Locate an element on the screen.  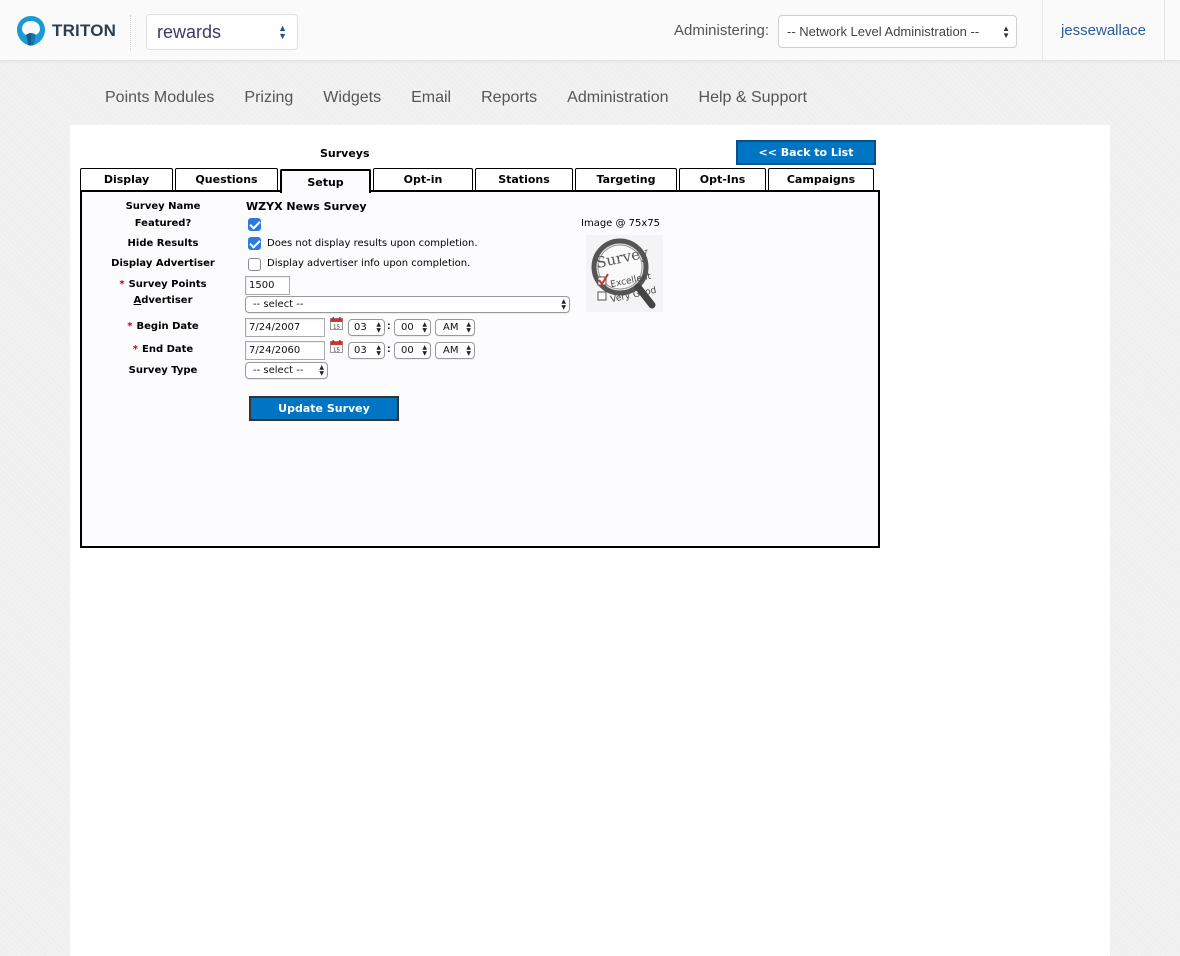
nav-prizing: Prizing is located at coordinates (268, 98).